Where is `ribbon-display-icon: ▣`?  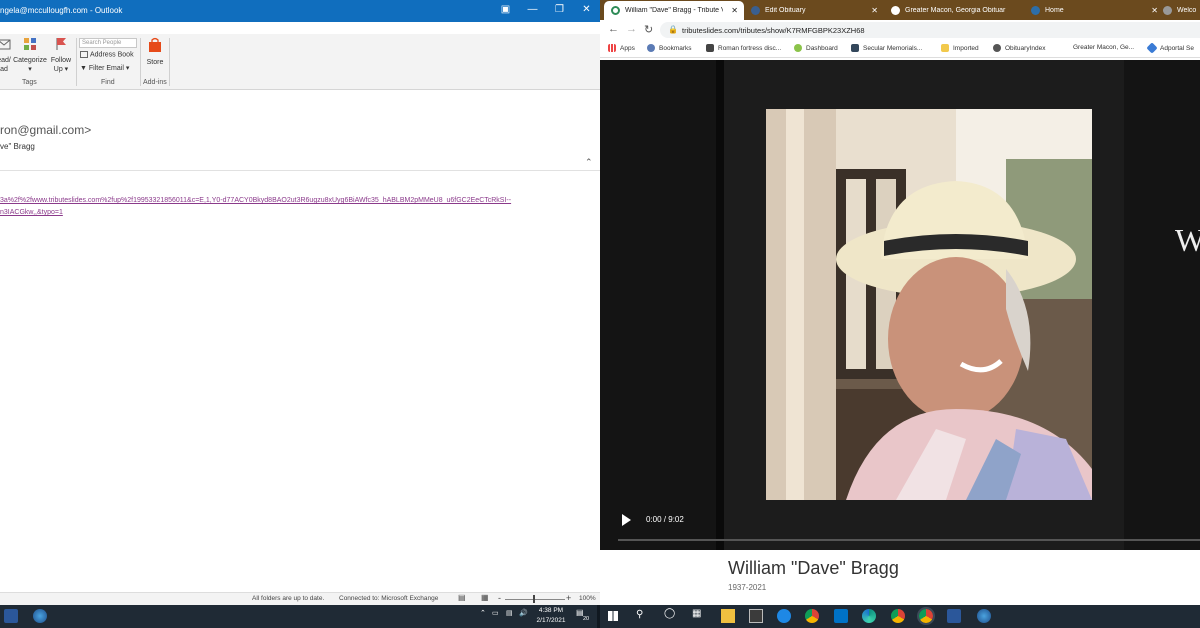 ribbon-display-icon: ▣ is located at coordinates (505, 11).